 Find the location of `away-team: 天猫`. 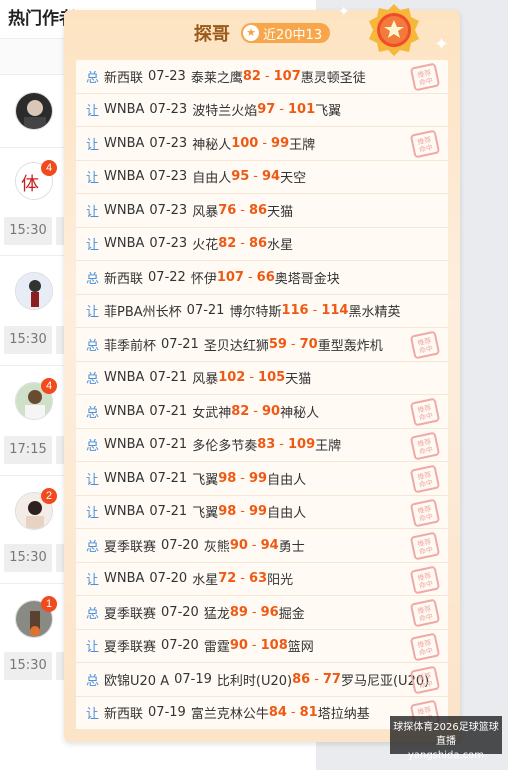

away-team: 天猫 is located at coordinates (280, 212).